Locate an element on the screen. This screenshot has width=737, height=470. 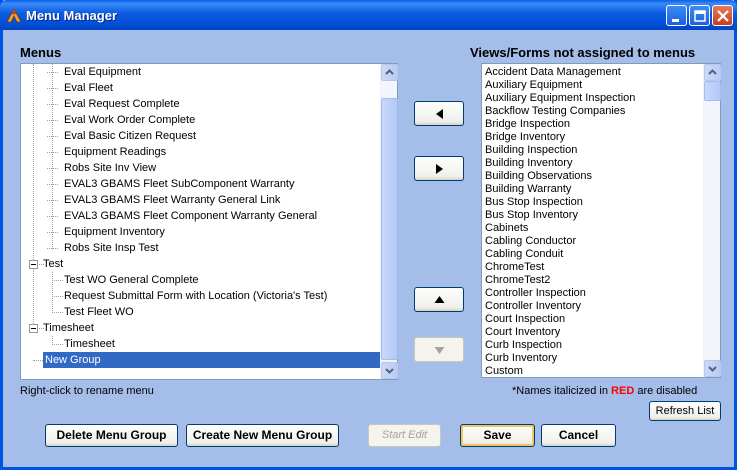
list-item: Court Inventory is located at coordinates (522, 332).